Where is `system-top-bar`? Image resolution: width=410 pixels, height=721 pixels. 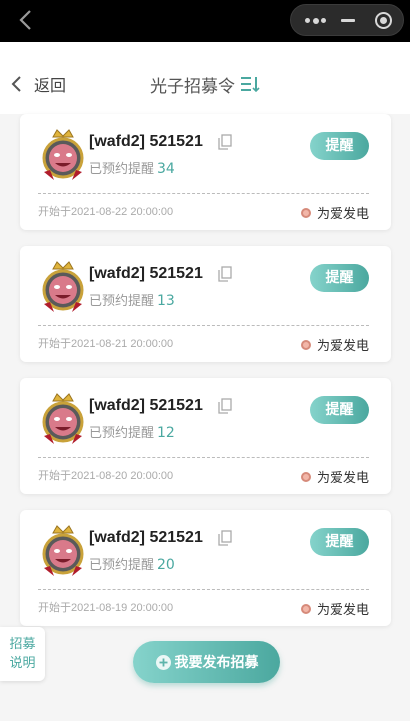 system-top-bar is located at coordinates (205, 21).